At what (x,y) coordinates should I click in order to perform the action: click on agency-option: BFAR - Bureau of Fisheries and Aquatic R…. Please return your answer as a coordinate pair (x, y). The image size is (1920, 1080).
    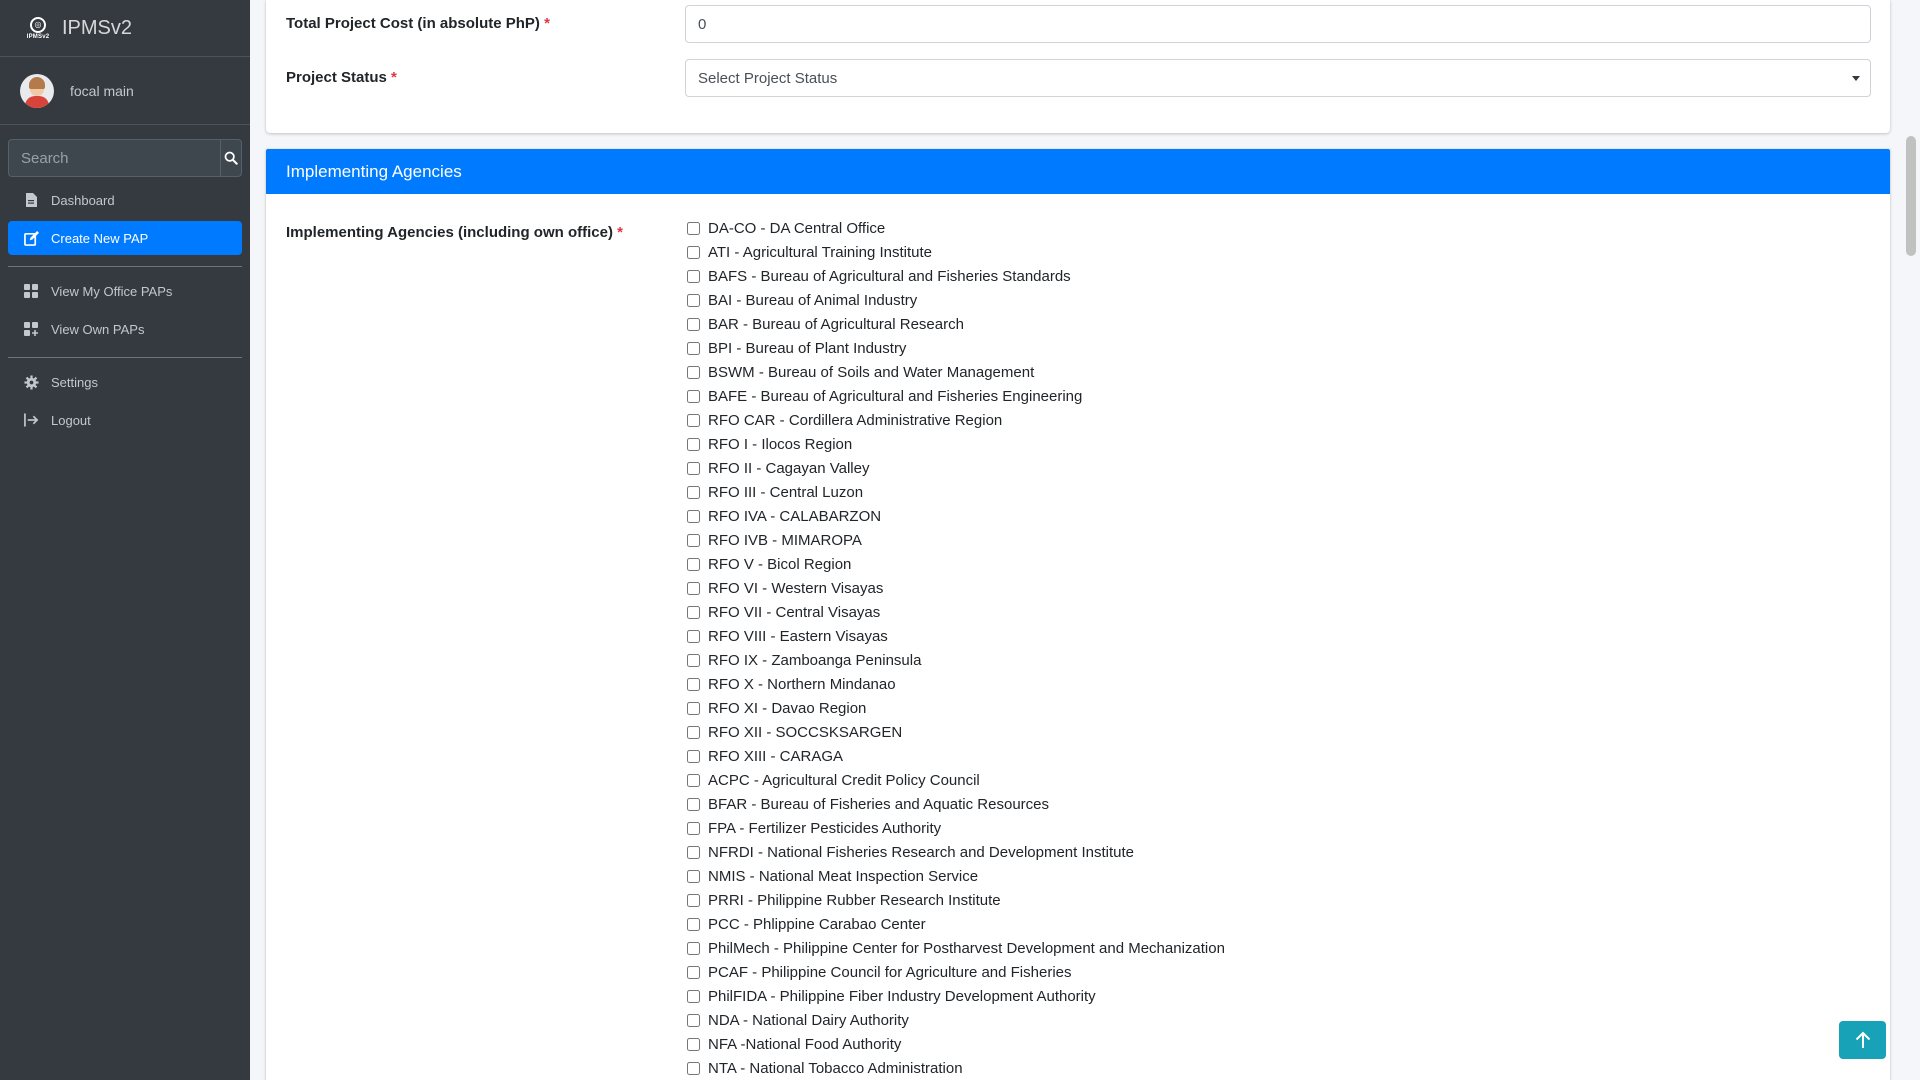
    Looking at the image, I should click on (955, 804).